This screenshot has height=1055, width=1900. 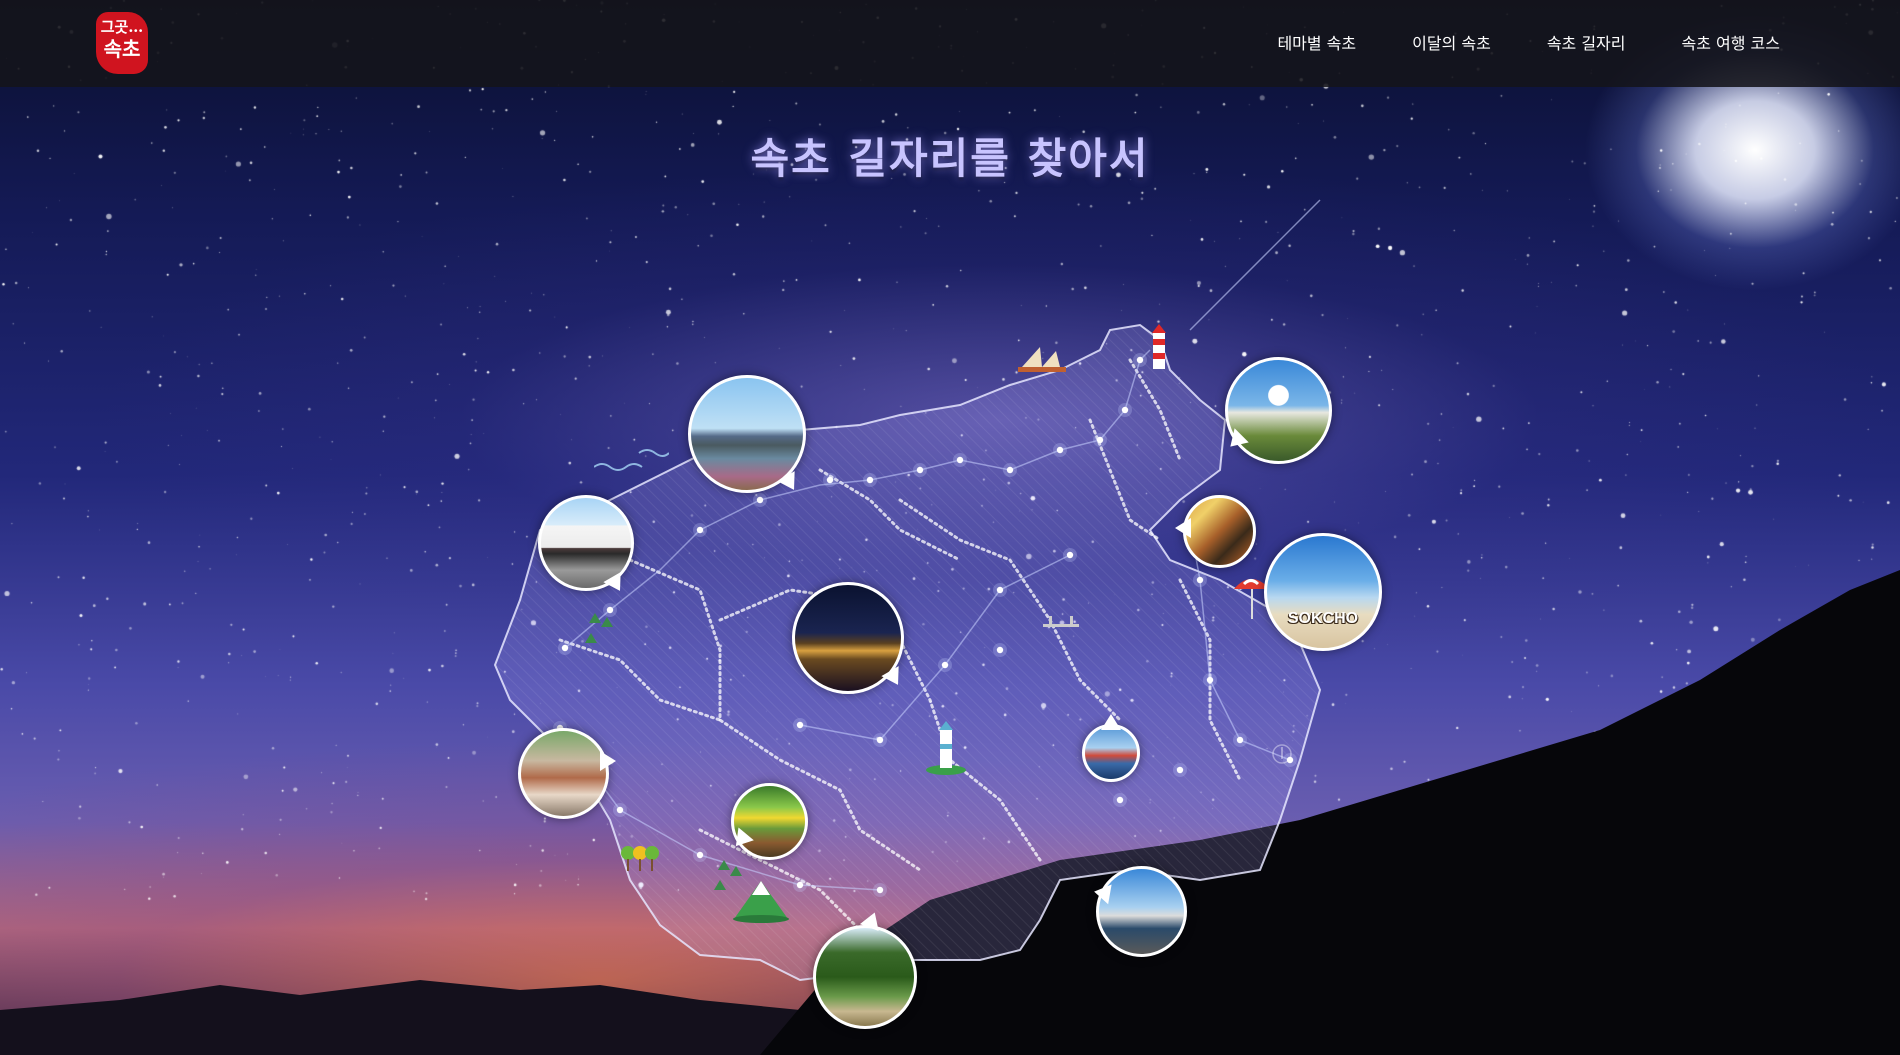 What do you see at coordinates (1282, 754) in the screenshot?
I see `anchor-icon` at bounding box center [1282, 754].